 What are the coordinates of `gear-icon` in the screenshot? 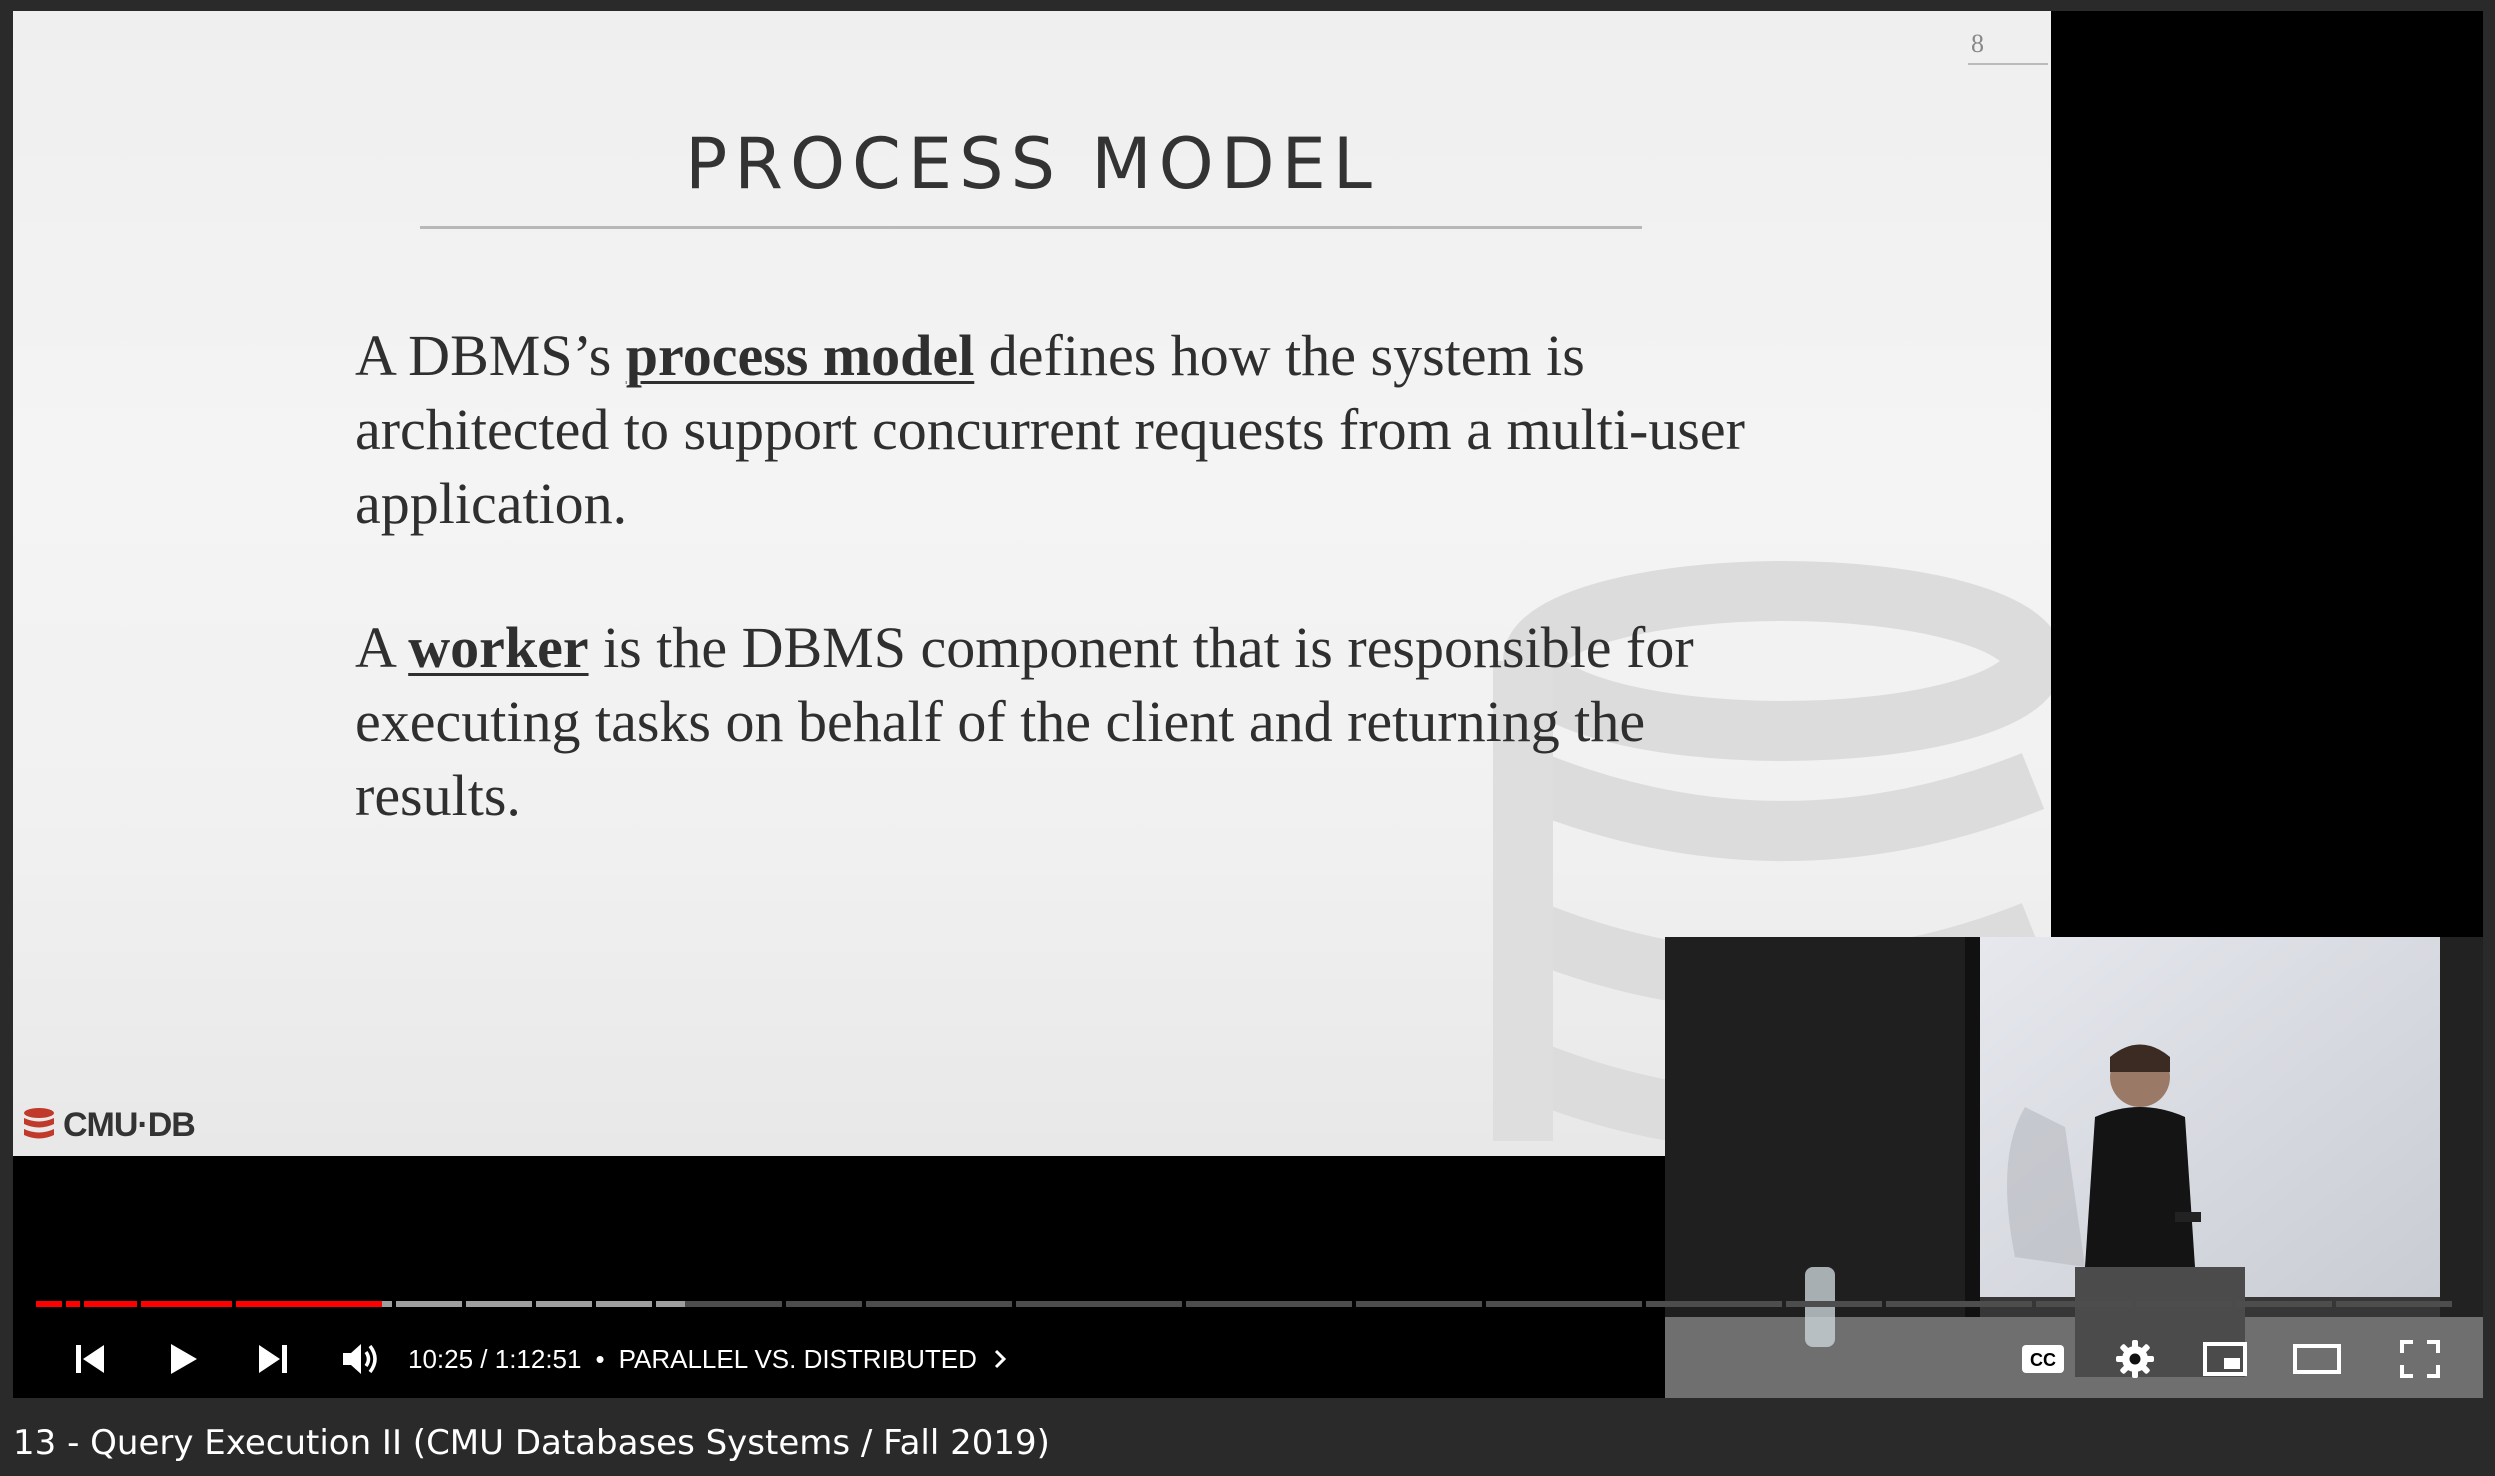 It's located at (2135, 1358).